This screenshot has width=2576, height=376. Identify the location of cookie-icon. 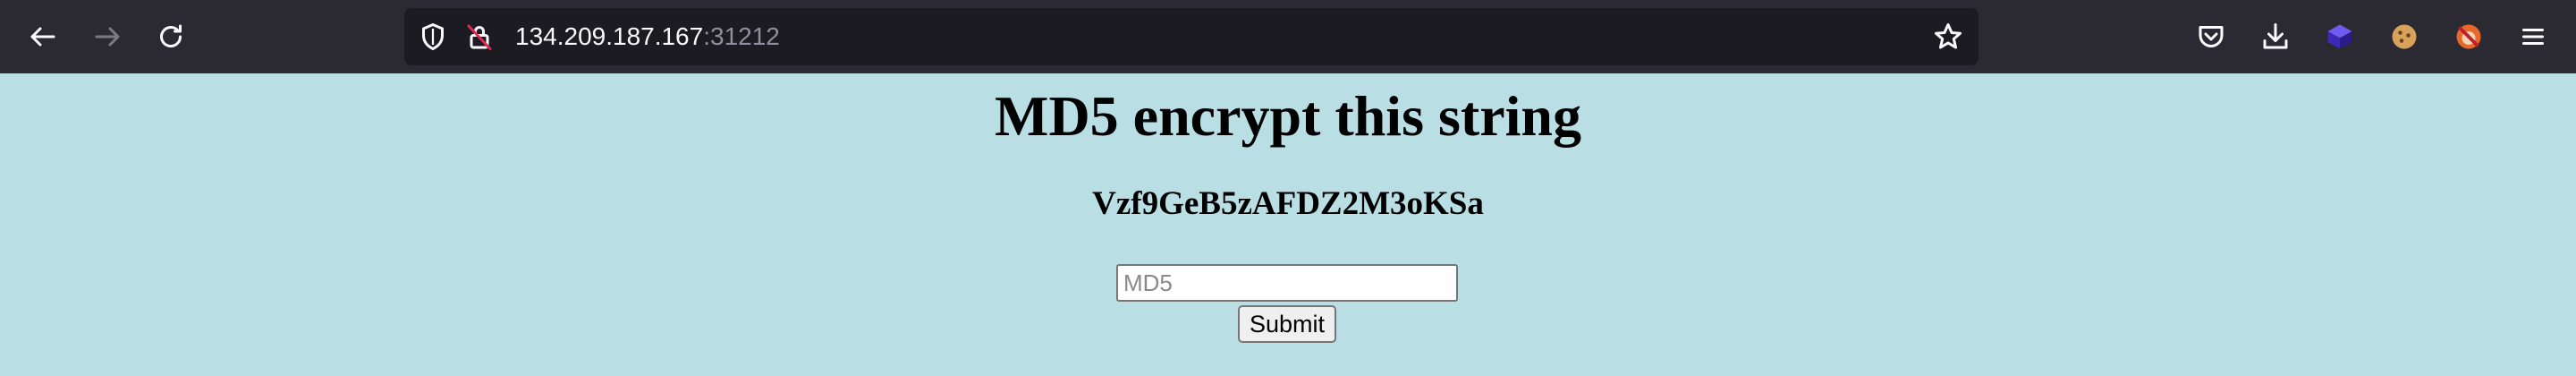
(2404, 36).